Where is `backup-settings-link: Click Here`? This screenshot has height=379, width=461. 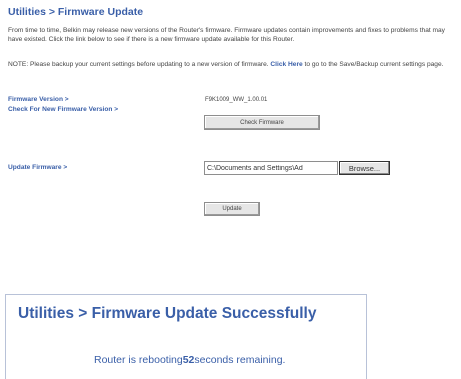
backup-settings-link: Click Here is located at coordinates (286, 64).